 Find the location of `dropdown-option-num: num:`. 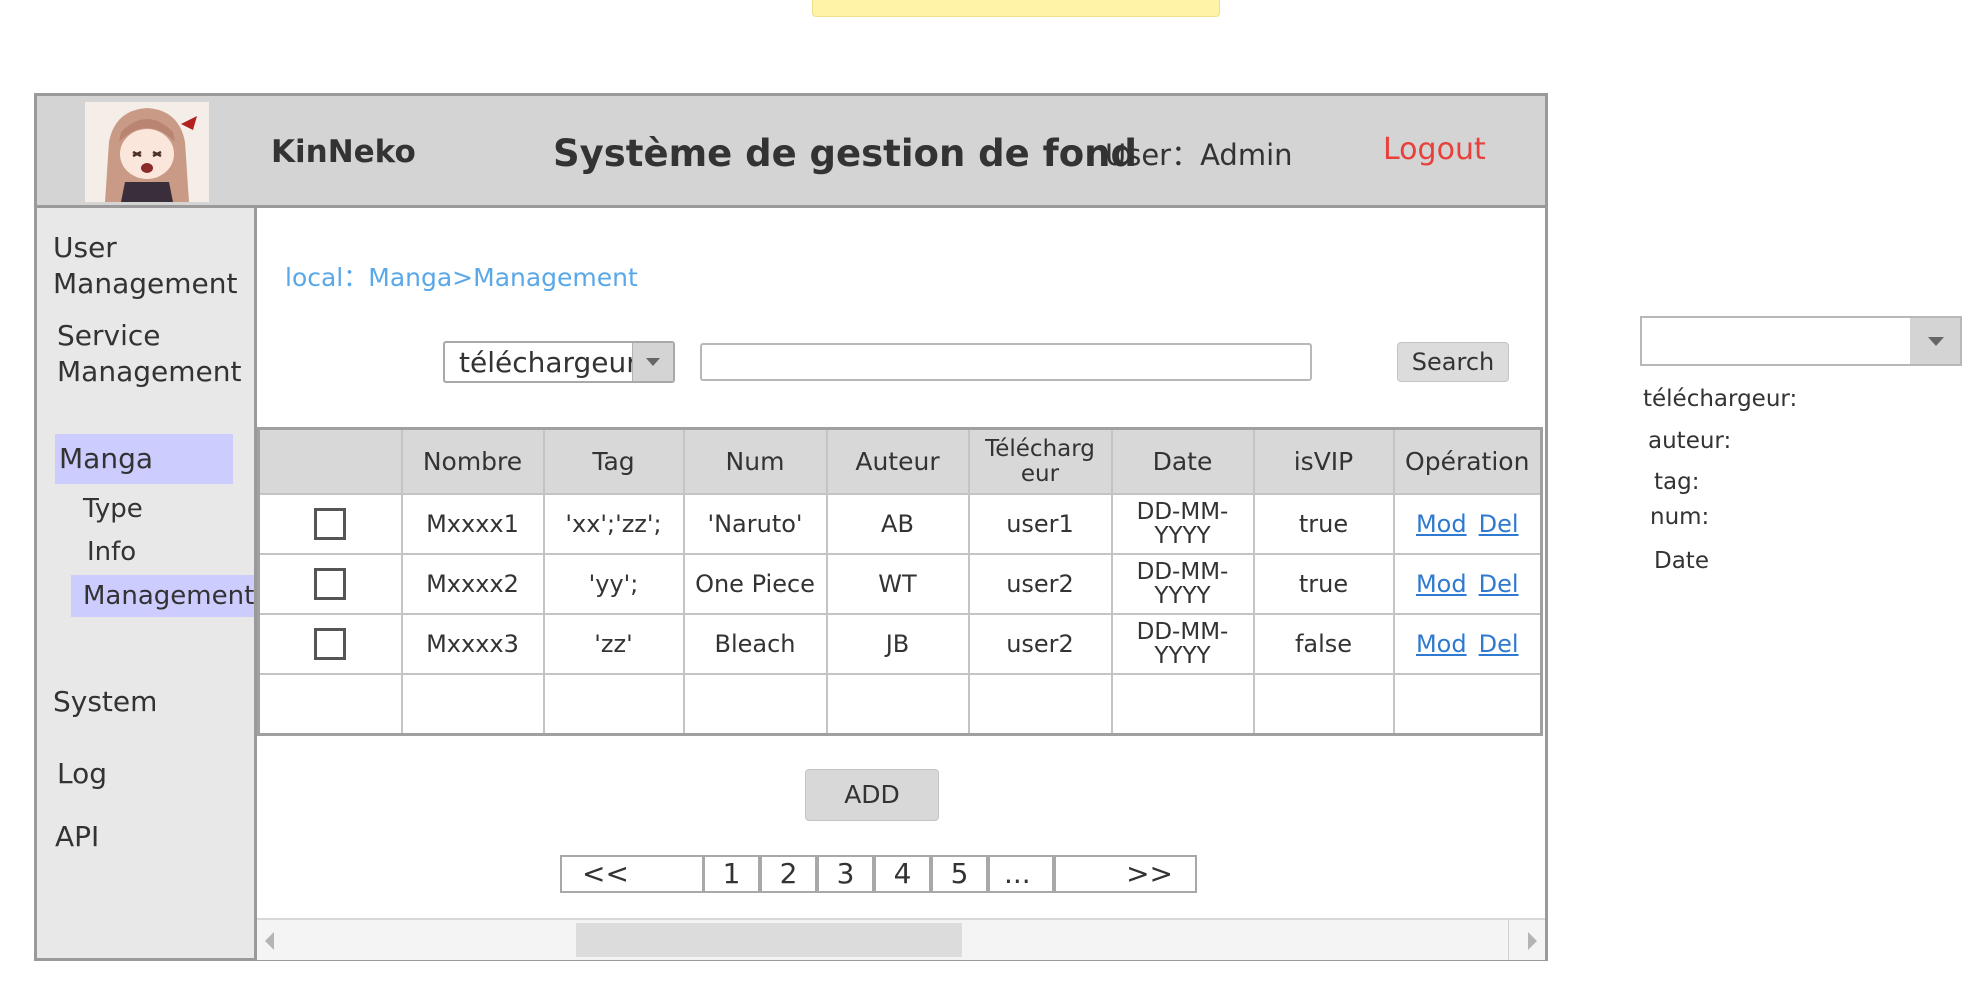

dropdown-option-num: num: is located at coordinates (1679, 517).